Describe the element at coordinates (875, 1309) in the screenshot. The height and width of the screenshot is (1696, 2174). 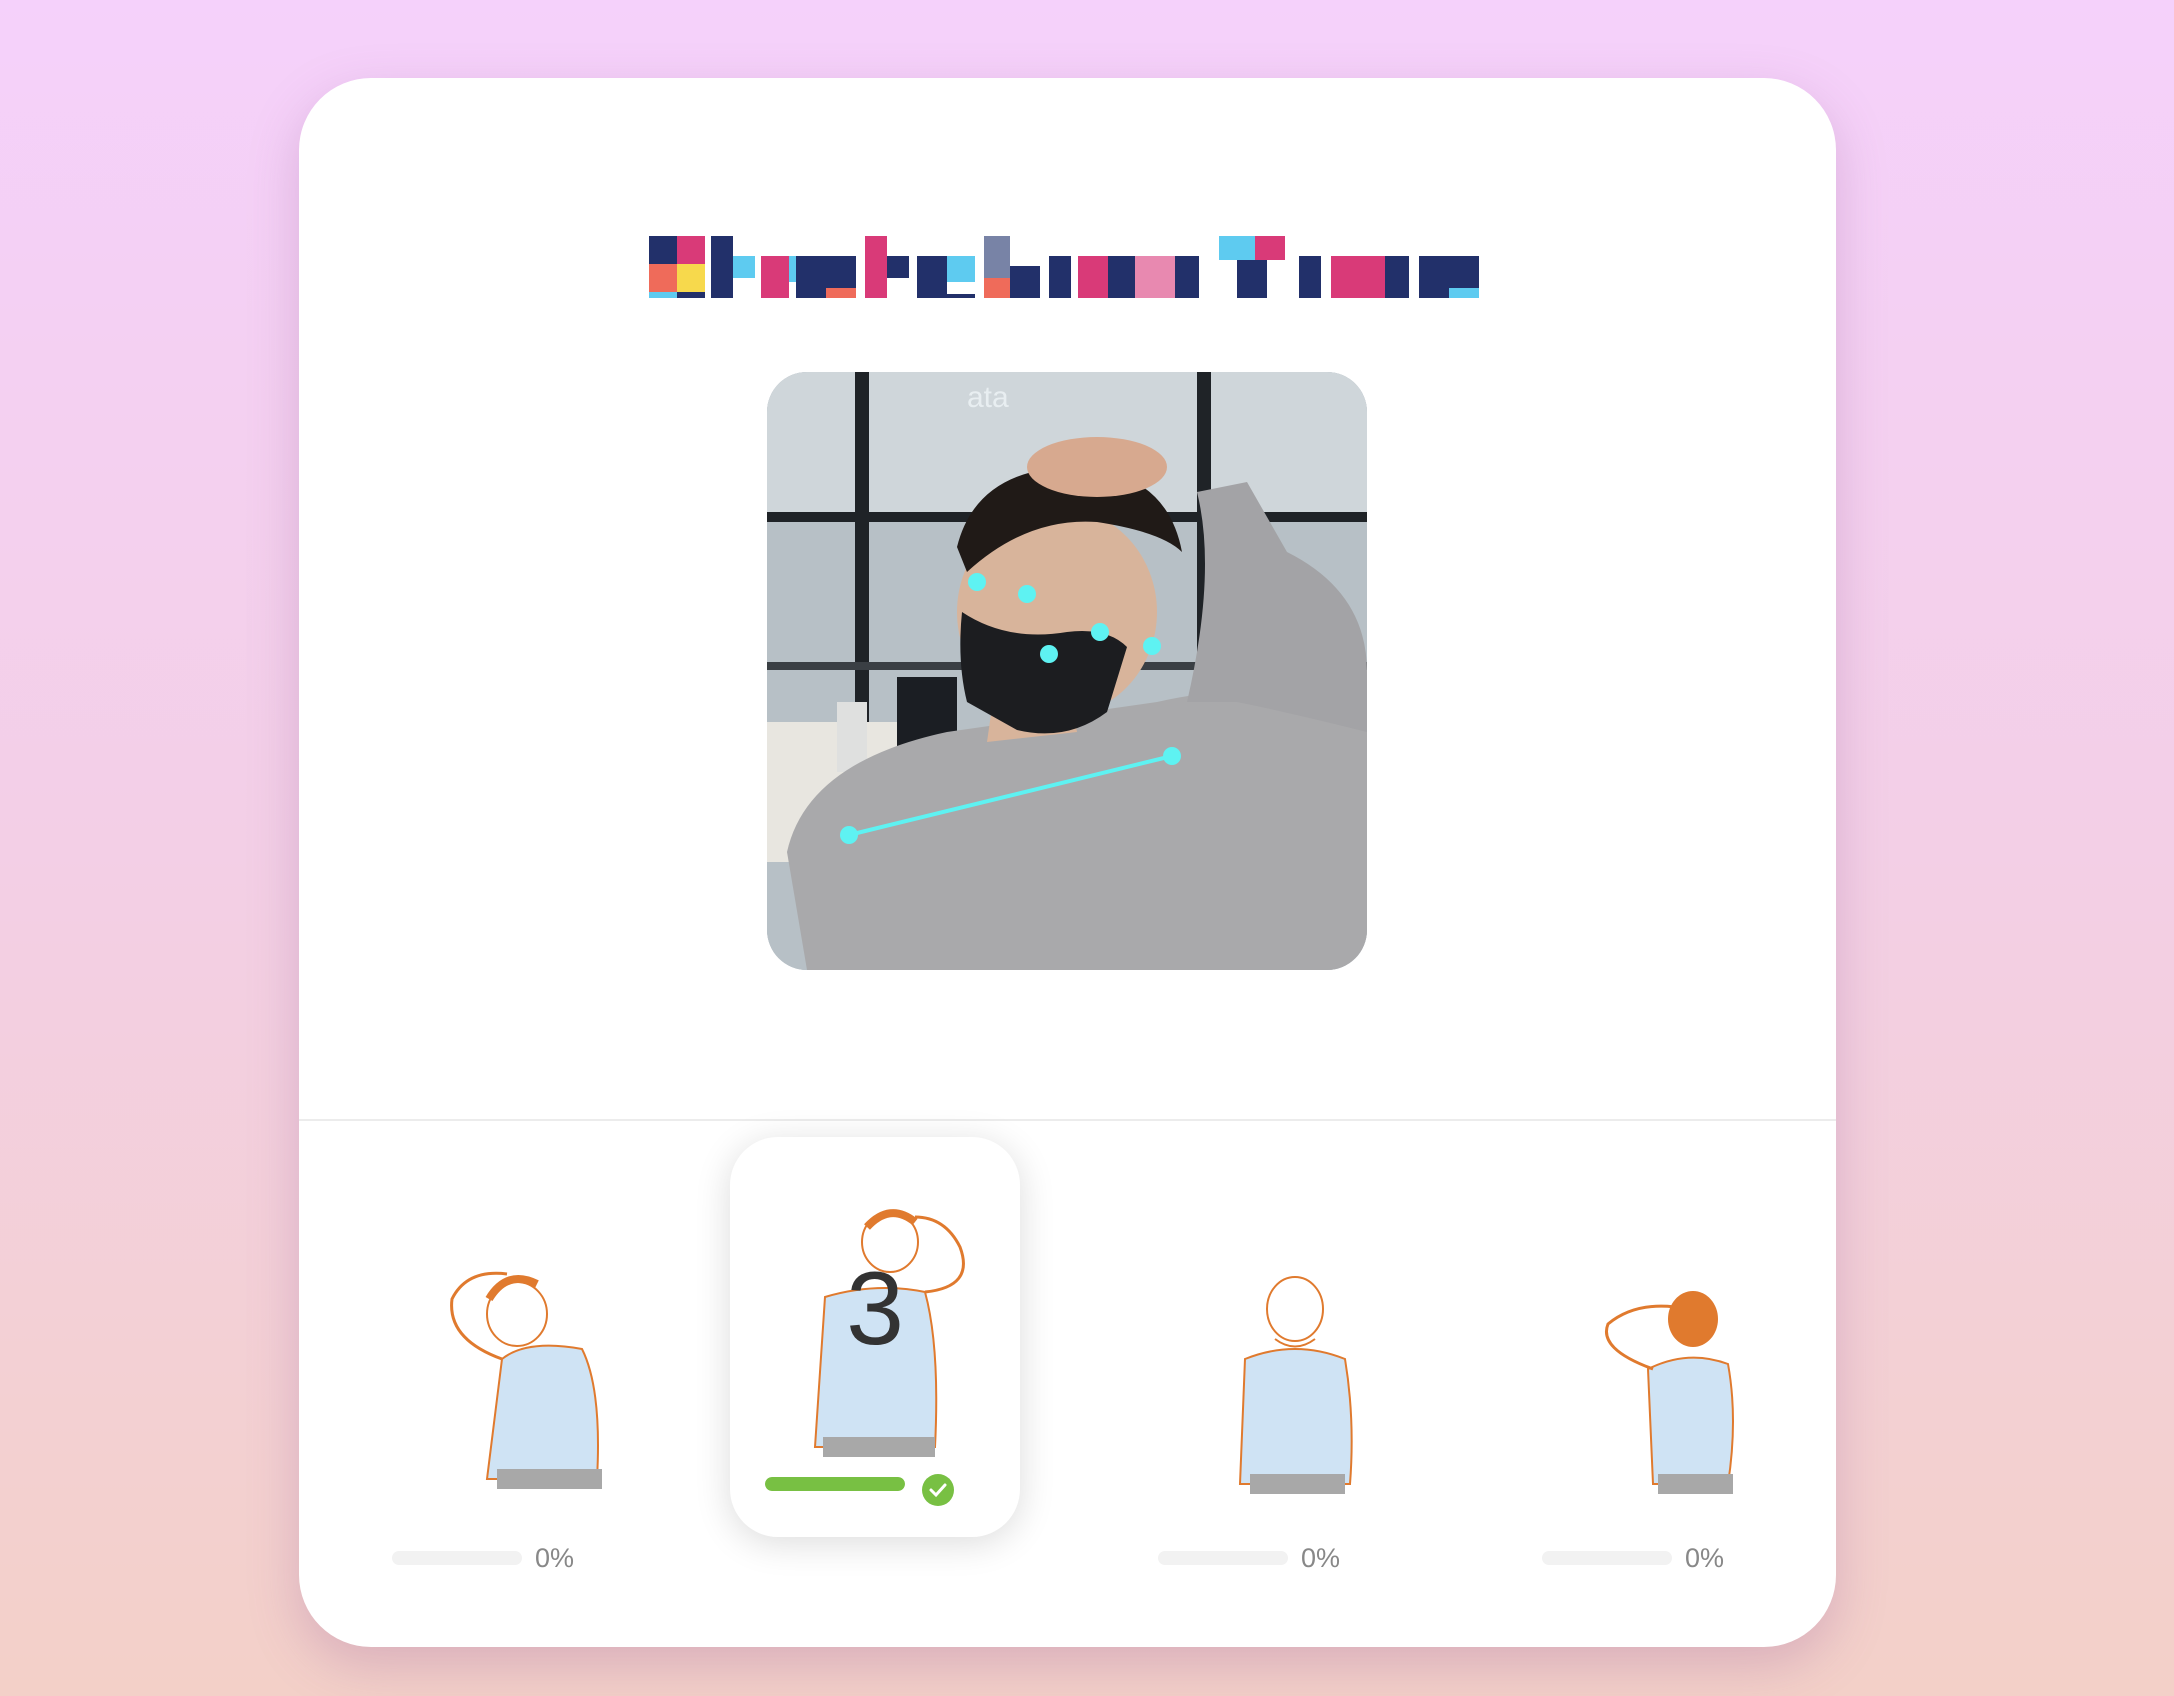
I see `countdown-number: 3` at that location.